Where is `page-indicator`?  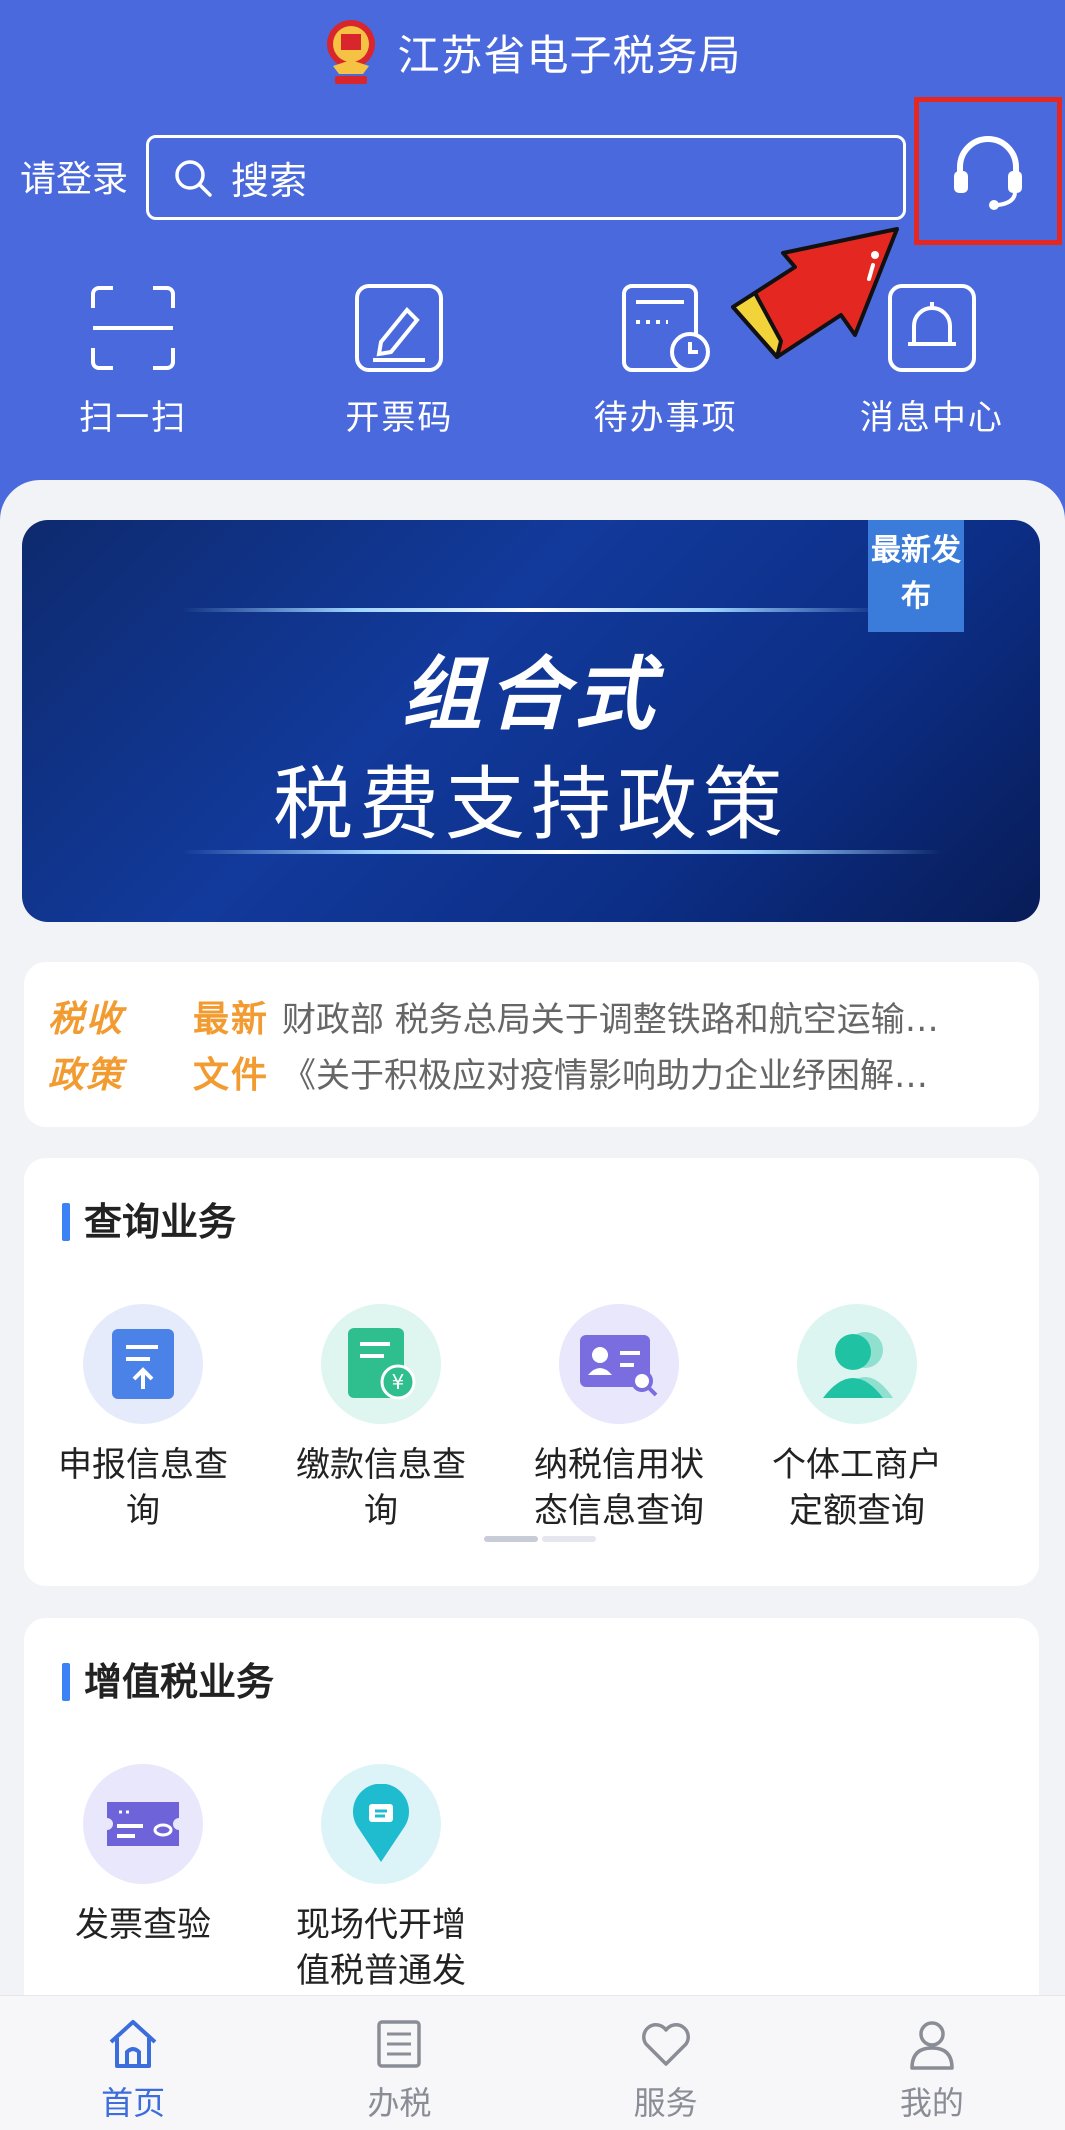
page-indicator is located at coordinates (540, 1539).